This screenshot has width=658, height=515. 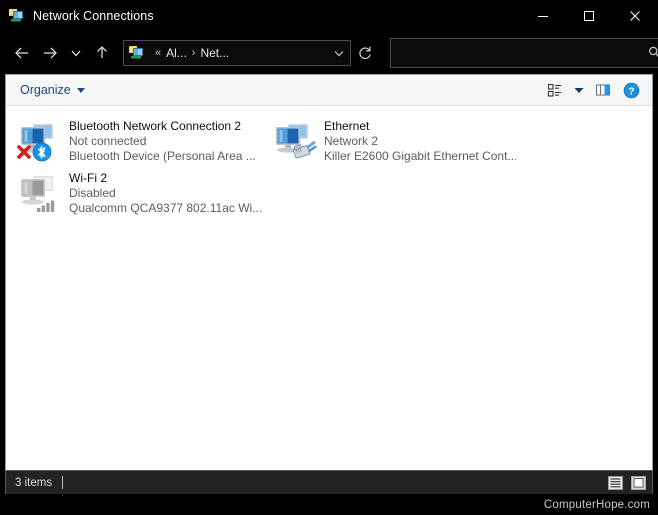 I want to click on title-bar: Network Connections, so click(x=329, y=15).